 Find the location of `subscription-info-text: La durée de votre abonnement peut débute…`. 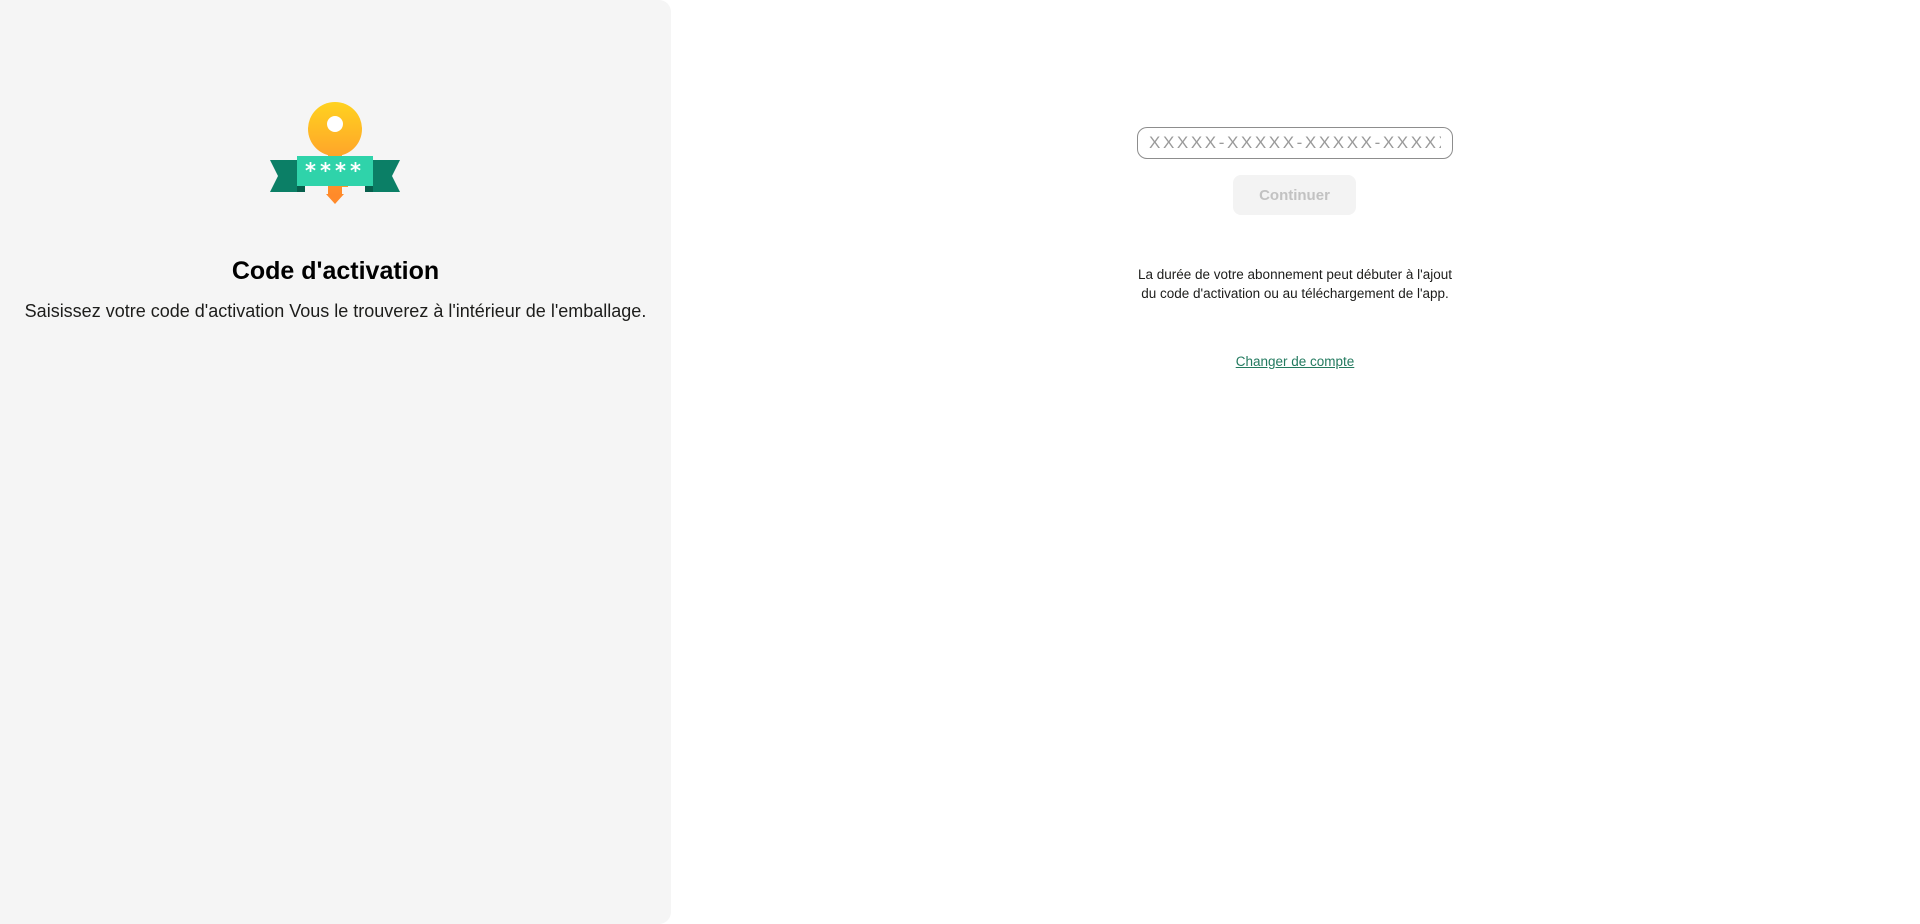

subscription-info-text: La durée de votre abonnement peut débute… is located at coordinates (1295, 284).